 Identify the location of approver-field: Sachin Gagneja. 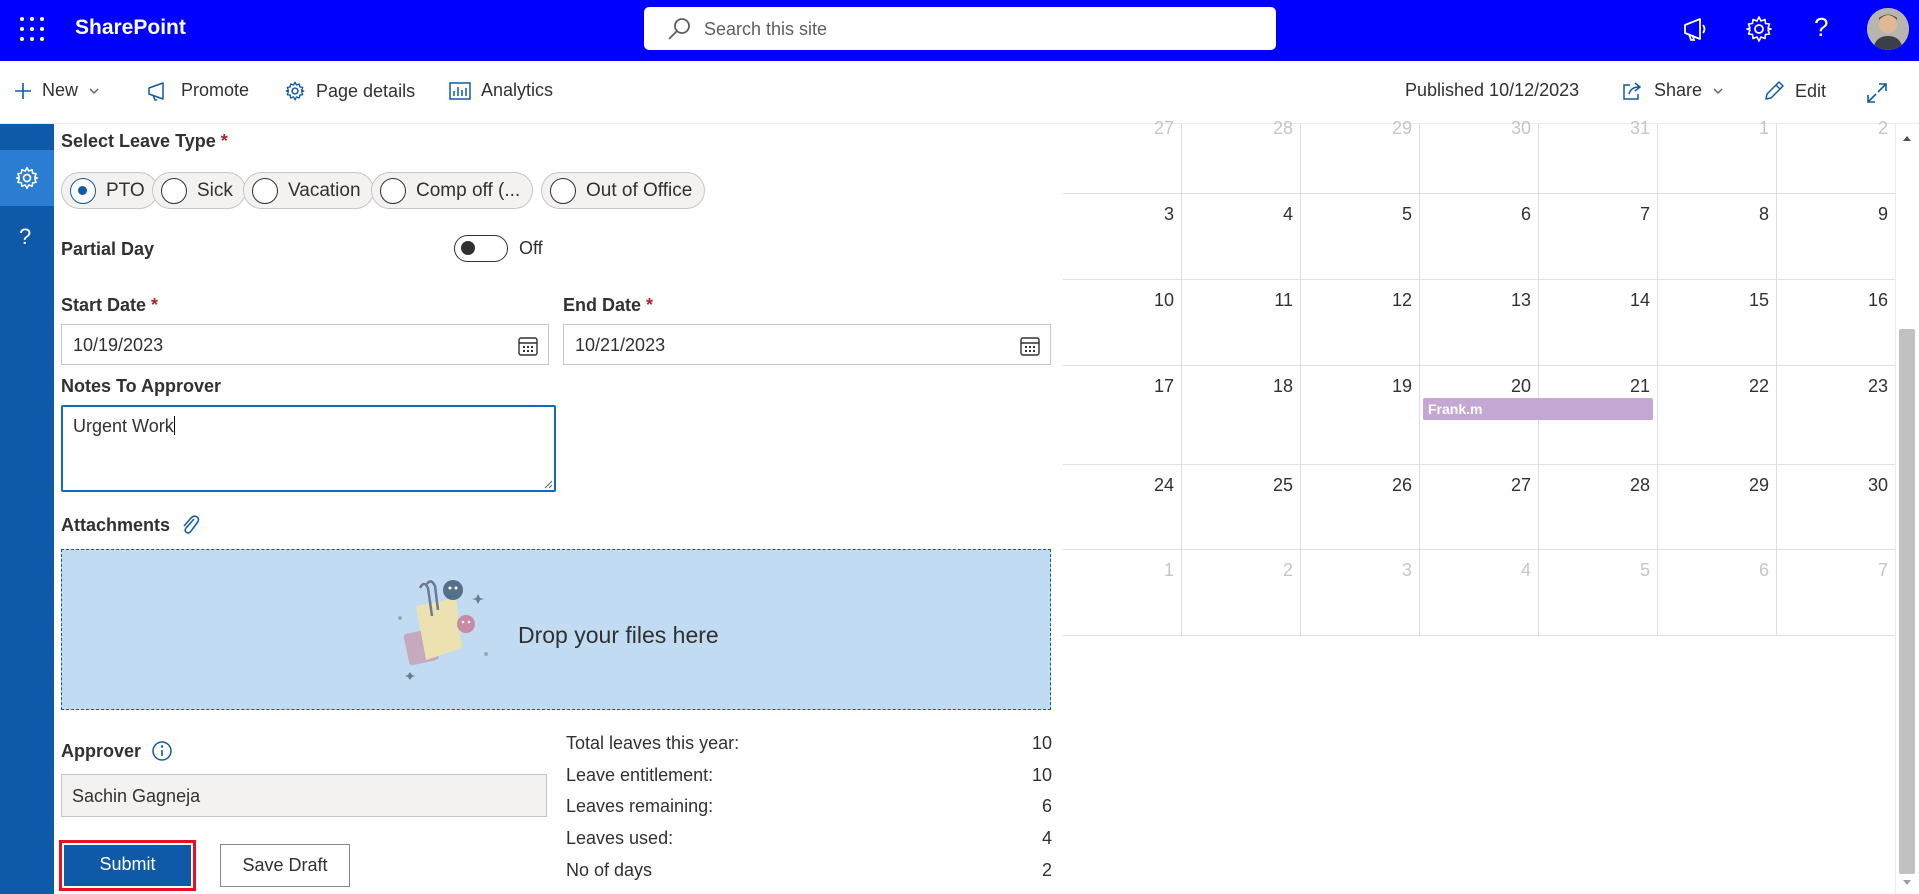
(304, 795).